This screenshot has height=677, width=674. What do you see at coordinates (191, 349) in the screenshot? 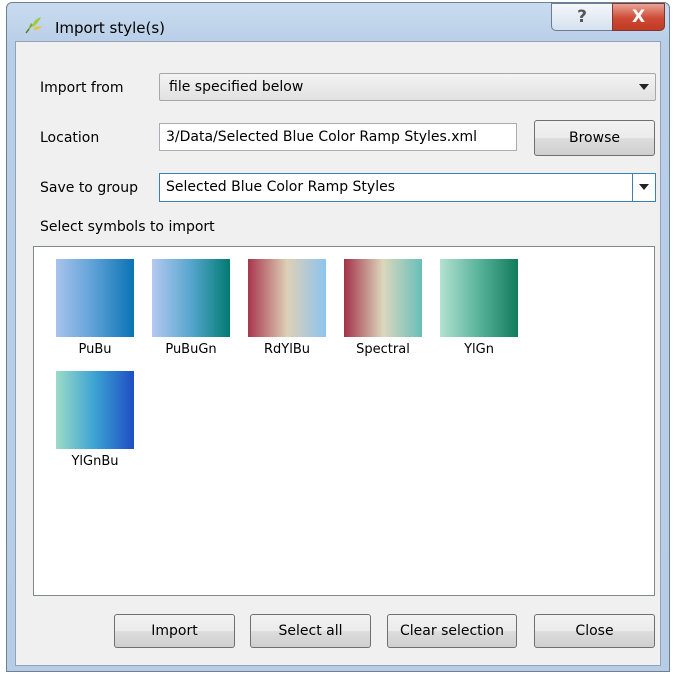
I see `symbol-label: PuBuGn` at bounding box center [191, 349].